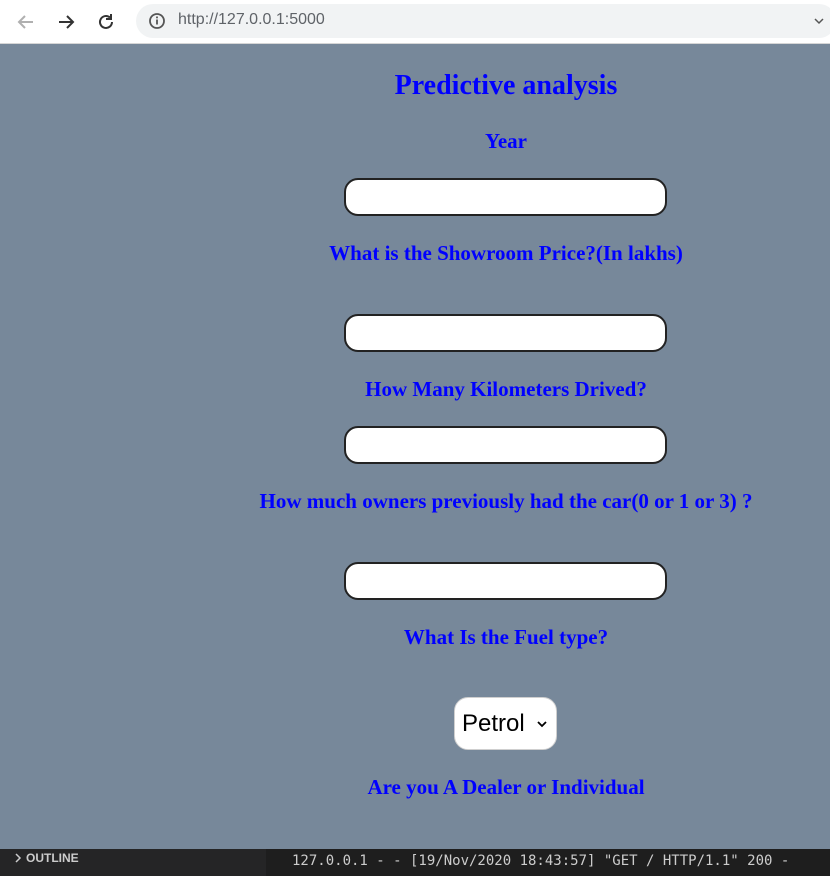 This screenshot has width=830, height=876. I want to click on outline-section: OUTLINE, so click(52, 858).